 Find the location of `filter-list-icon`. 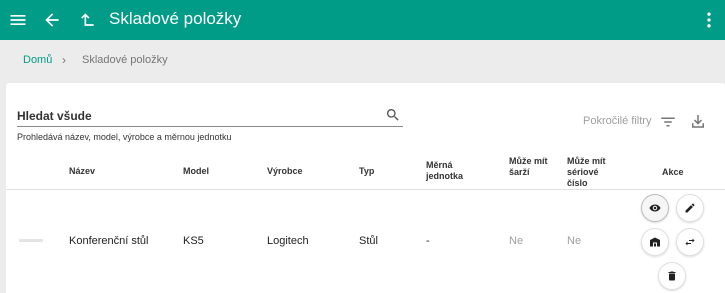

filter-list-icon is located at coordinates (668, 122).